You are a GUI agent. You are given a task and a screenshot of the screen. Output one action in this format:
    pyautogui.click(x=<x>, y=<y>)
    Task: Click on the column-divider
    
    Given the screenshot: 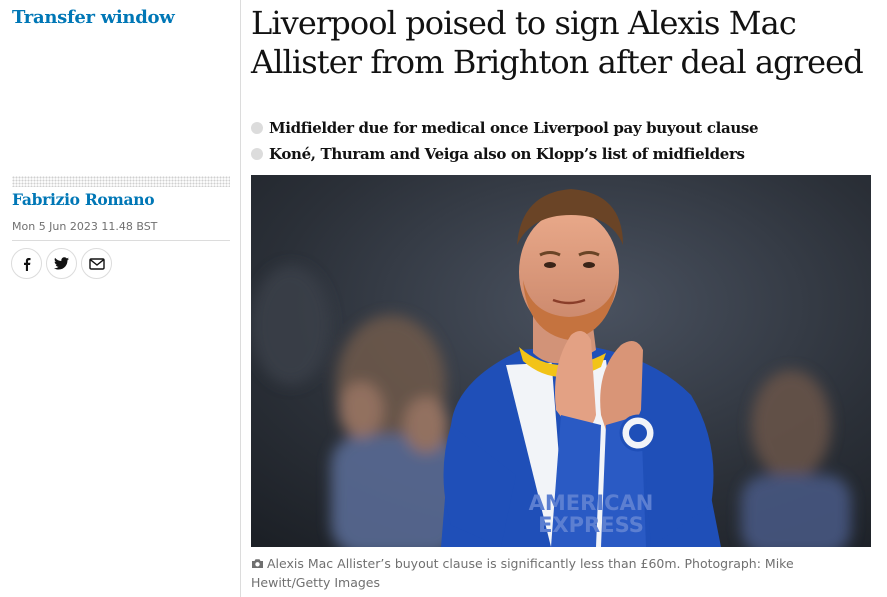 What is the action you would take?
    pyautogui.click(x=240, y=298)
    